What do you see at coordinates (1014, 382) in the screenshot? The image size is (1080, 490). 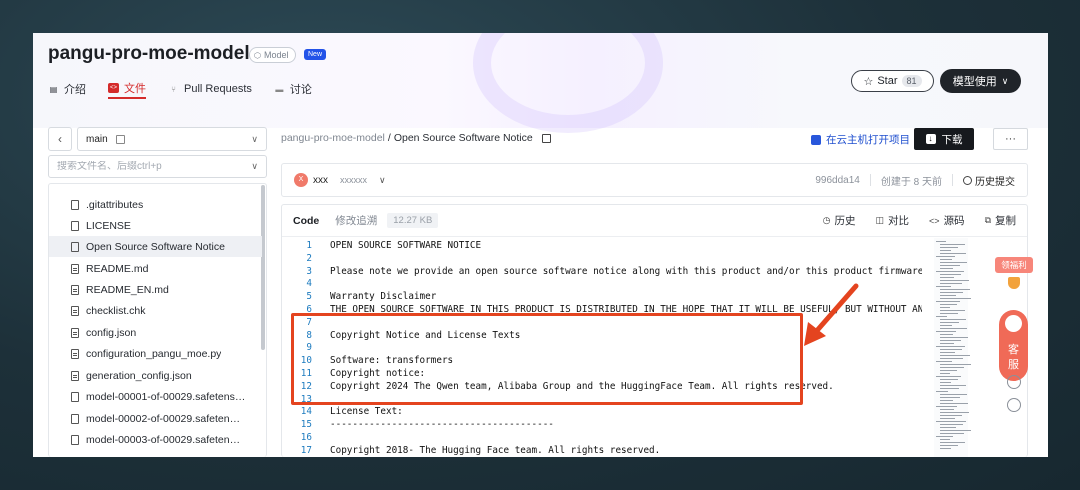 I see `feedback-icon` at bounding box center [1014, 382].